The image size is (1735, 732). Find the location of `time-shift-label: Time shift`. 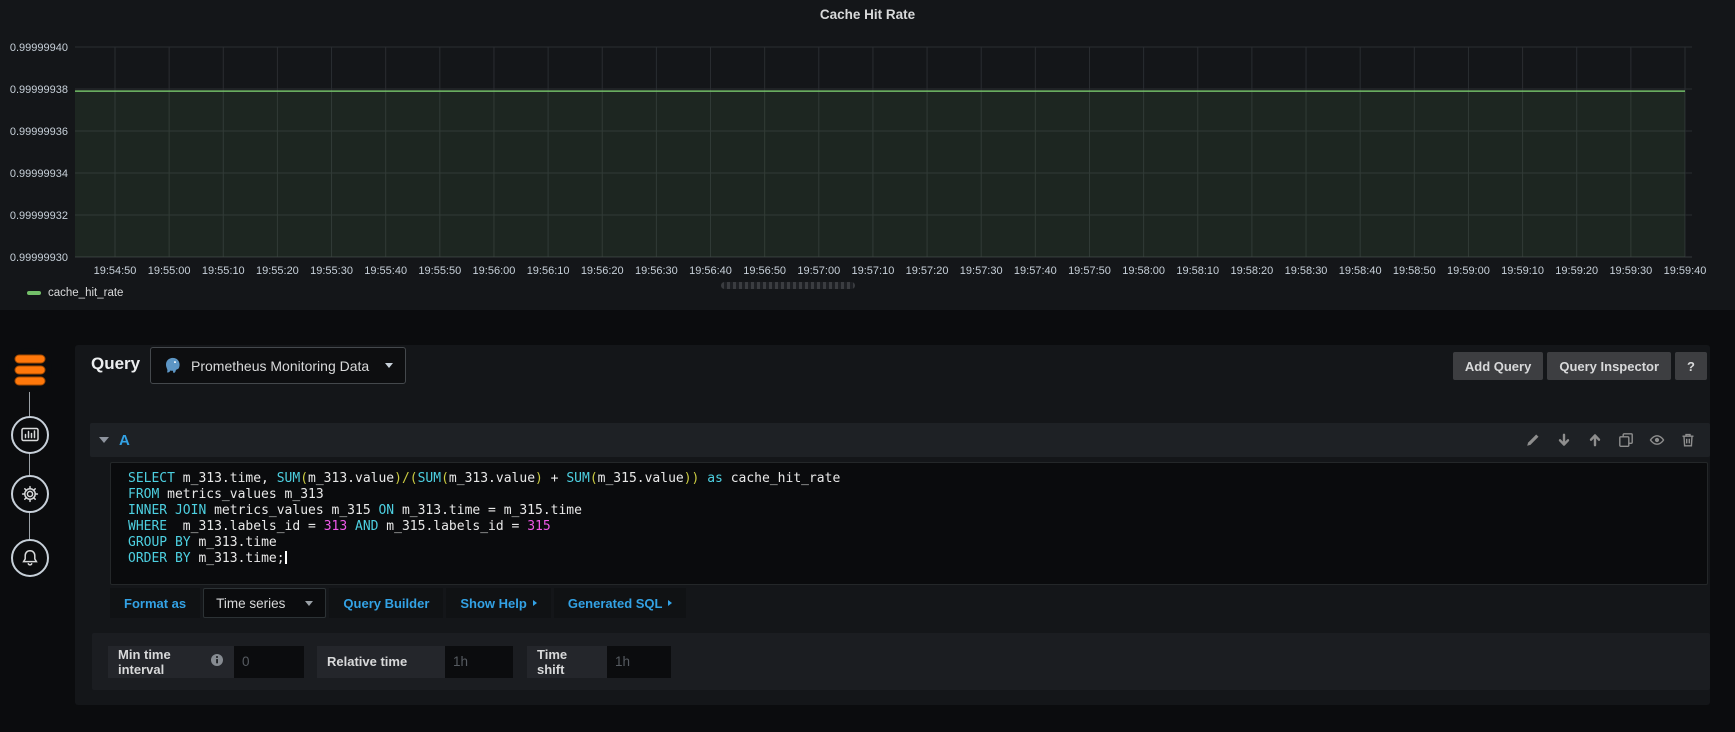

time-shift-label: Time shift is located at coordinates (567, 661).